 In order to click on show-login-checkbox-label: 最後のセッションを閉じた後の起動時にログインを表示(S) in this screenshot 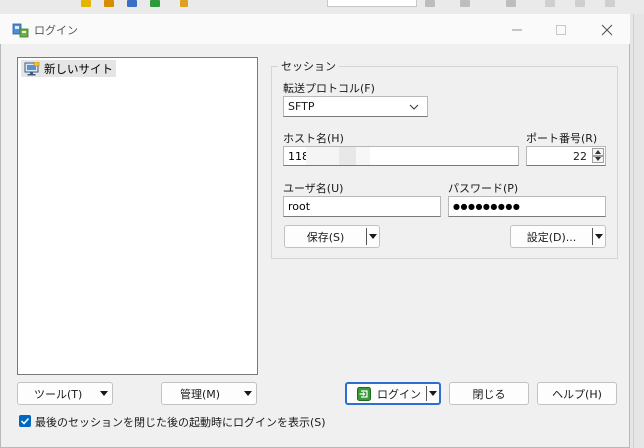, I will do `click(180, 422)`.